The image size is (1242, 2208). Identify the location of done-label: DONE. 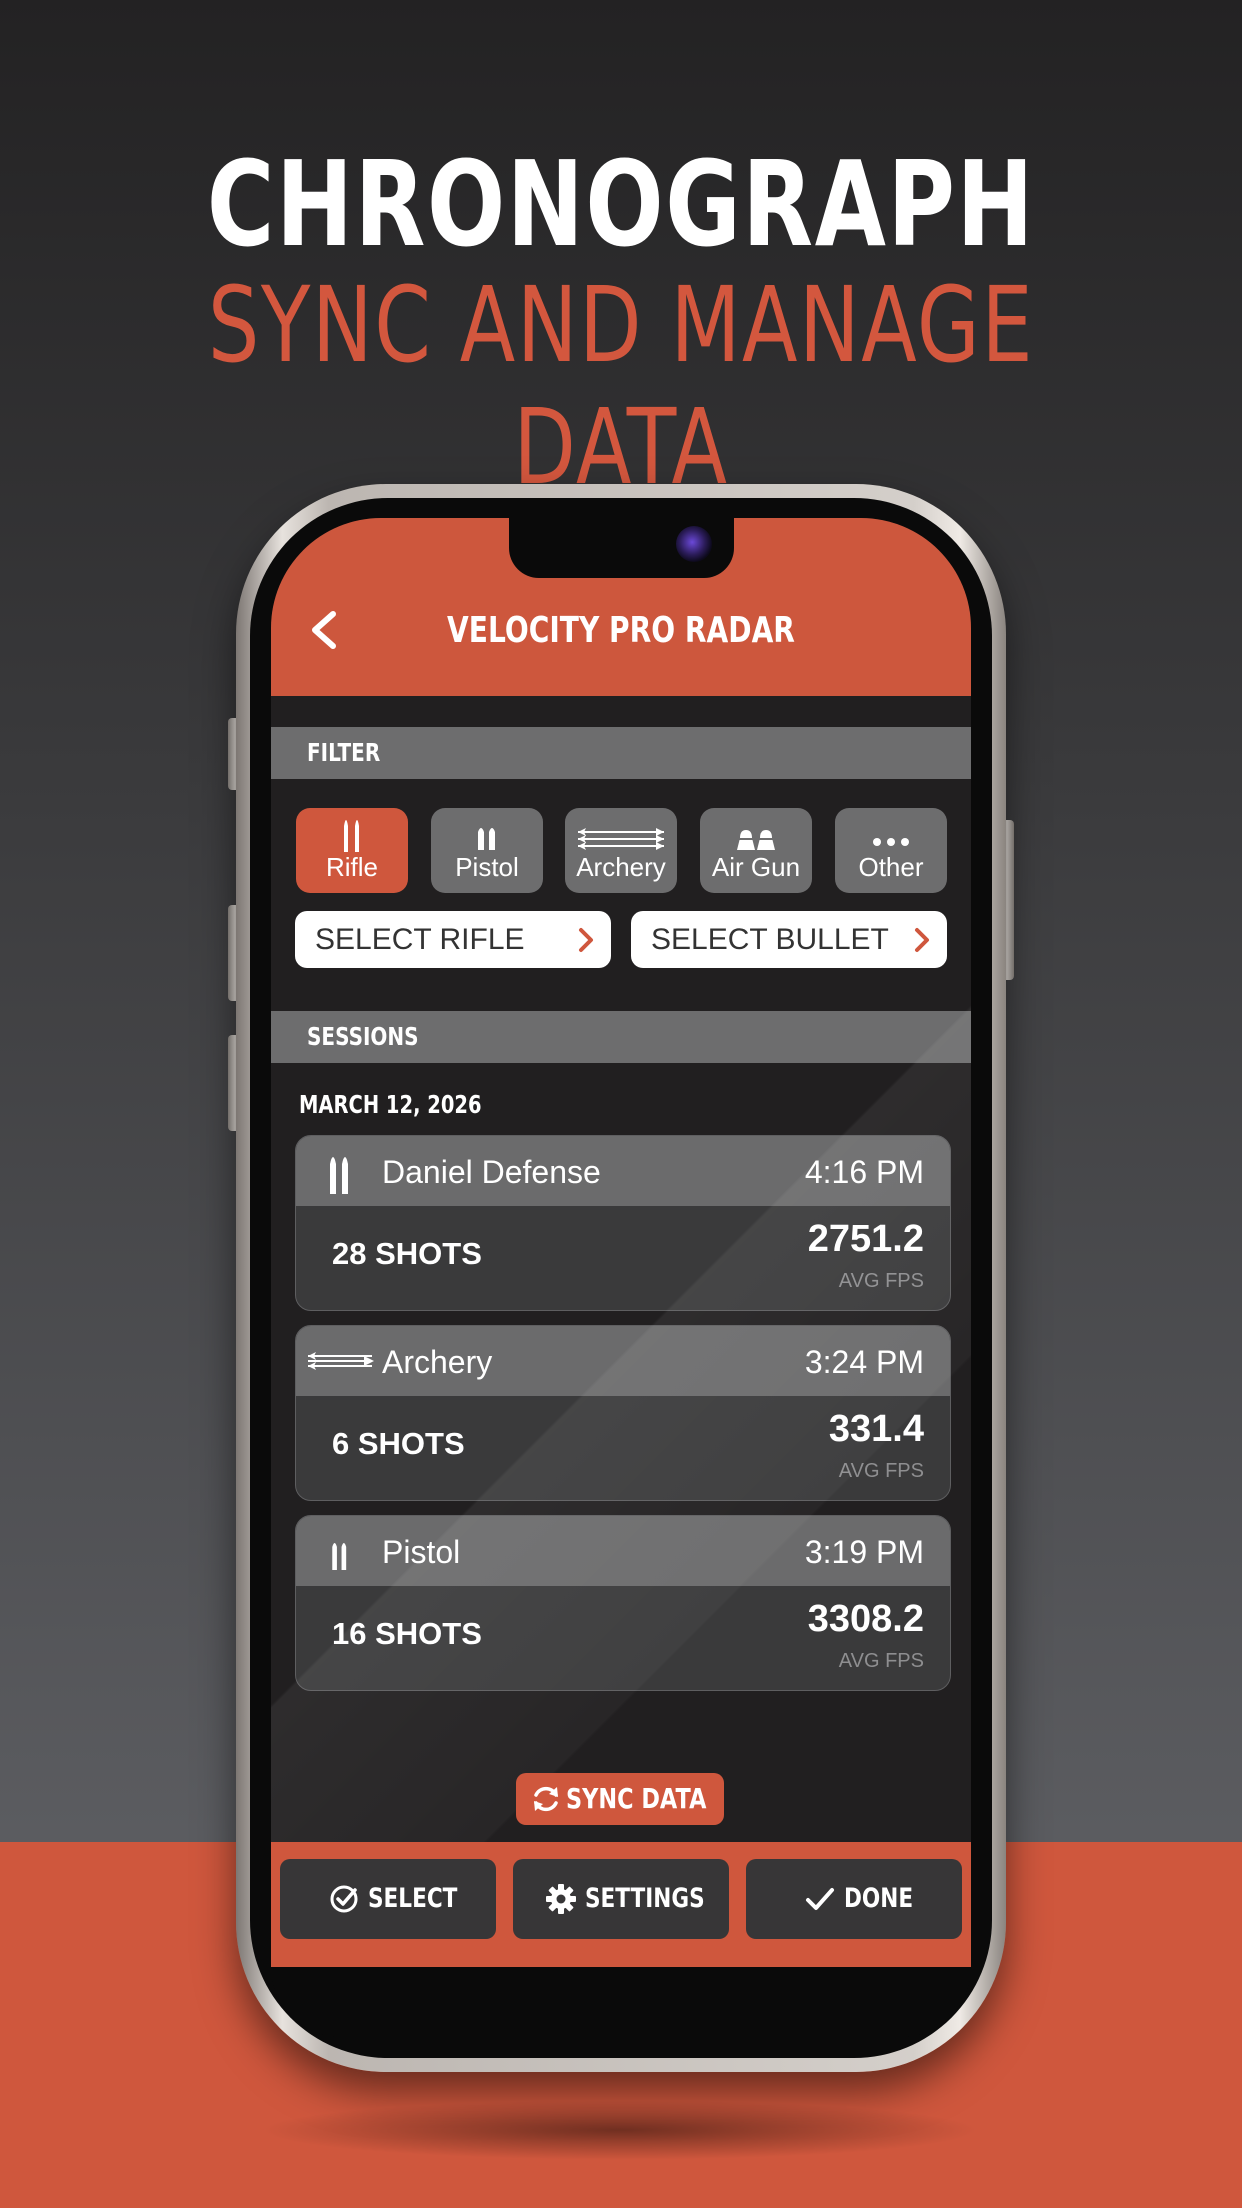
(879, 1898).